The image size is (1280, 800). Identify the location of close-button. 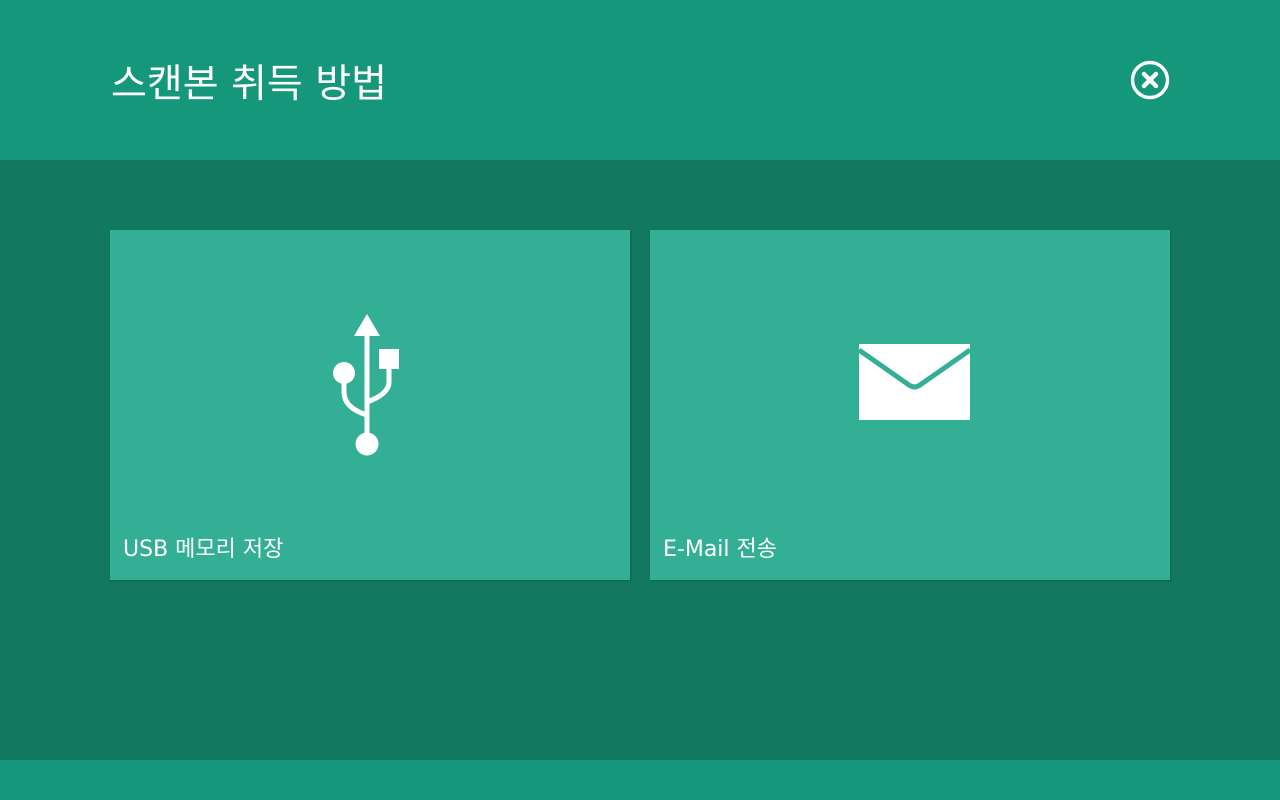
(1150, 80).